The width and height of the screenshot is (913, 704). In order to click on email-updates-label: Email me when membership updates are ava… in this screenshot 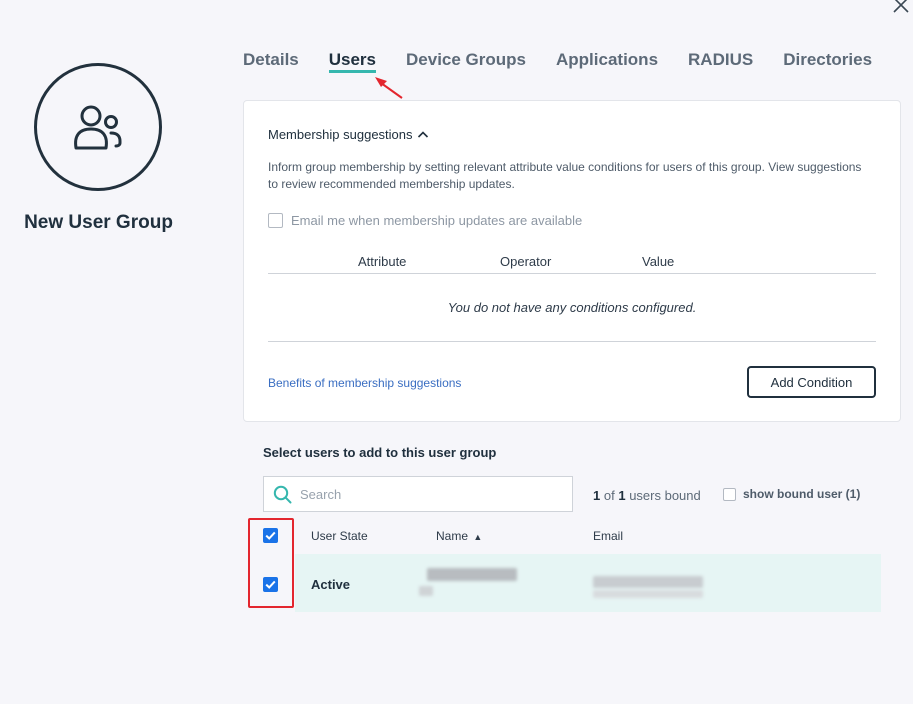, I will do `click(437, 220)`.